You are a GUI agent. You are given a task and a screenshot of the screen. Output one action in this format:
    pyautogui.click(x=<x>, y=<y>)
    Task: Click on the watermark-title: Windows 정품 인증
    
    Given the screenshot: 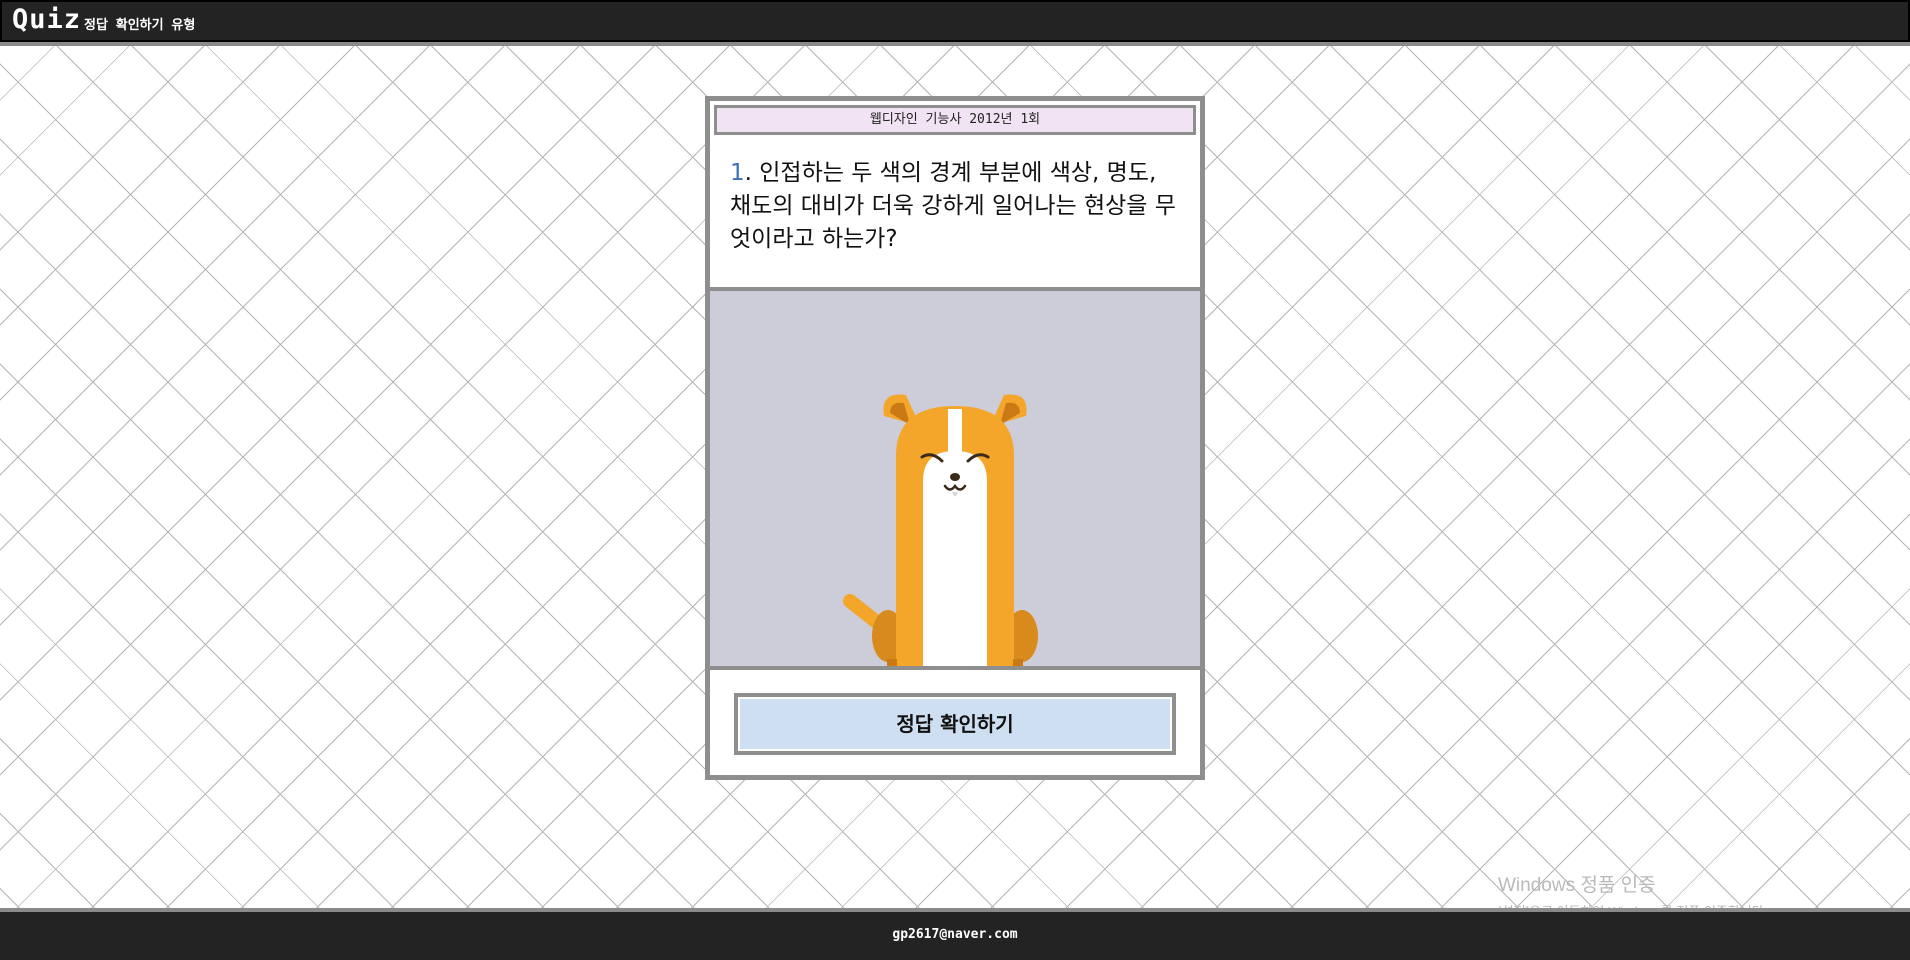 What is the action you would take?
    pyautogui.click(x=1577, y=885)
    